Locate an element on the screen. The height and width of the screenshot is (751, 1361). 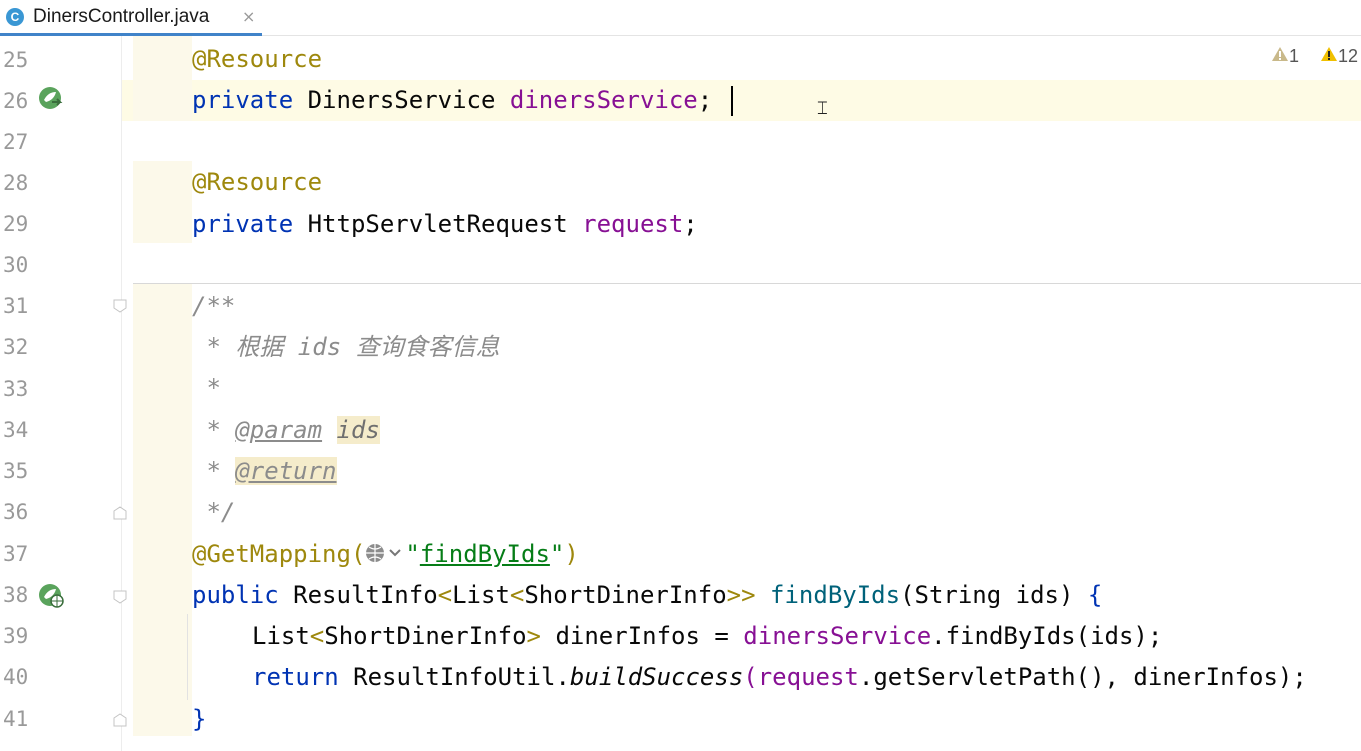
close-icon: × is located at coordinates (248, 16).